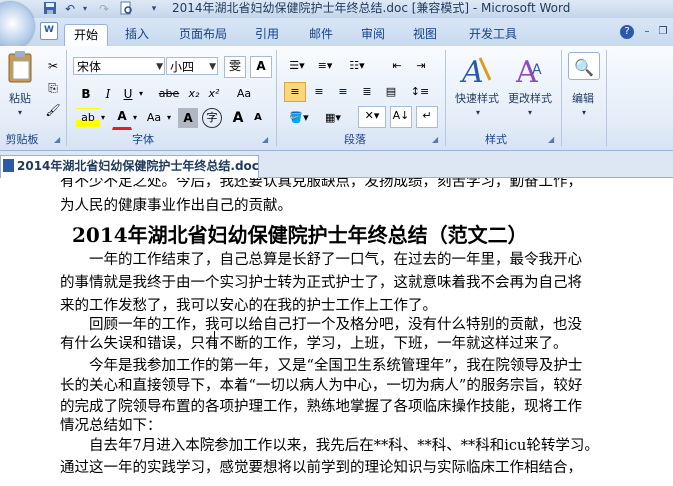 The width and height of the screenshot is (673, 486). Describe the element at coordinates (435, 139) in the screenshot. I see `paragraph-launcher-icon: ◢` at that location.